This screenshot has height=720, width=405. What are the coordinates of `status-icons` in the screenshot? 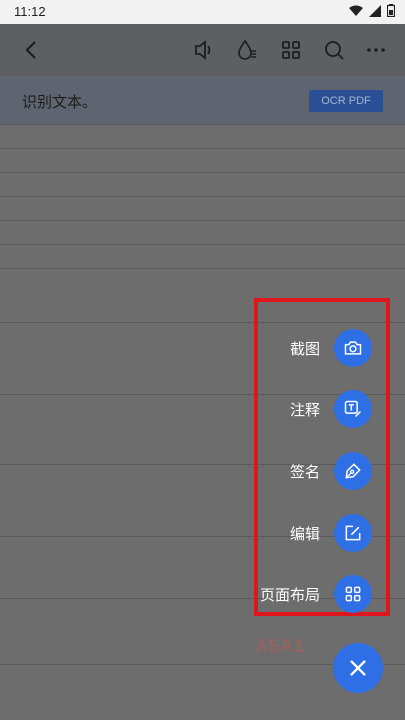 It's located at (372, 10).